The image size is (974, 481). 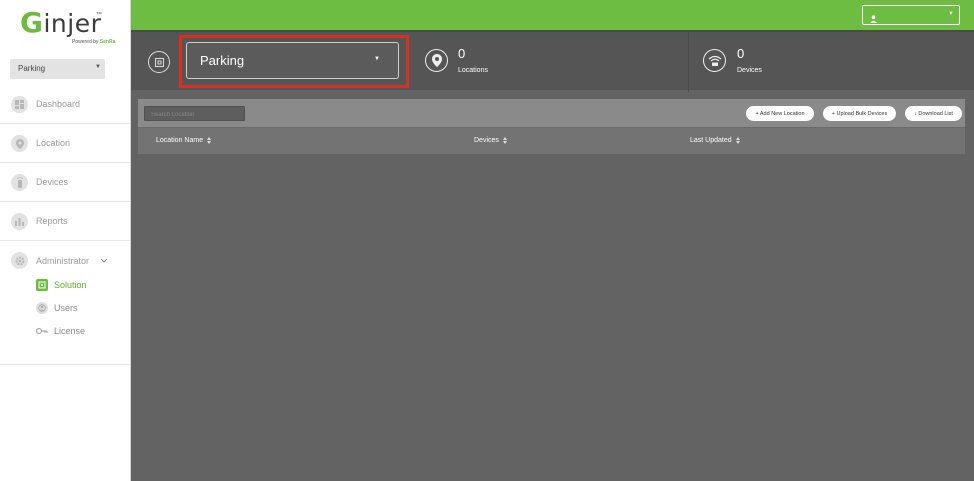 What do you see at coordinates (933, 113) in the screenshot?
I see `download-list-button: ↓ Download List` at bounding box center [933, 113].